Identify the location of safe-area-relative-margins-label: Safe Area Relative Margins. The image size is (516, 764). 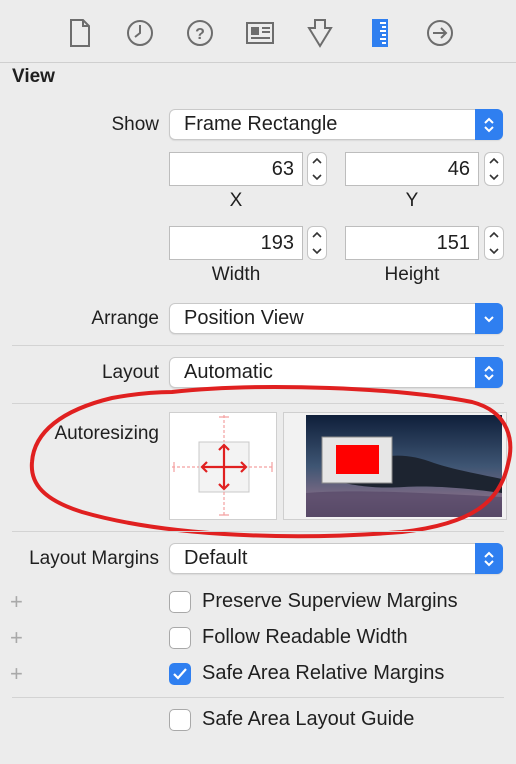
(323, 673).